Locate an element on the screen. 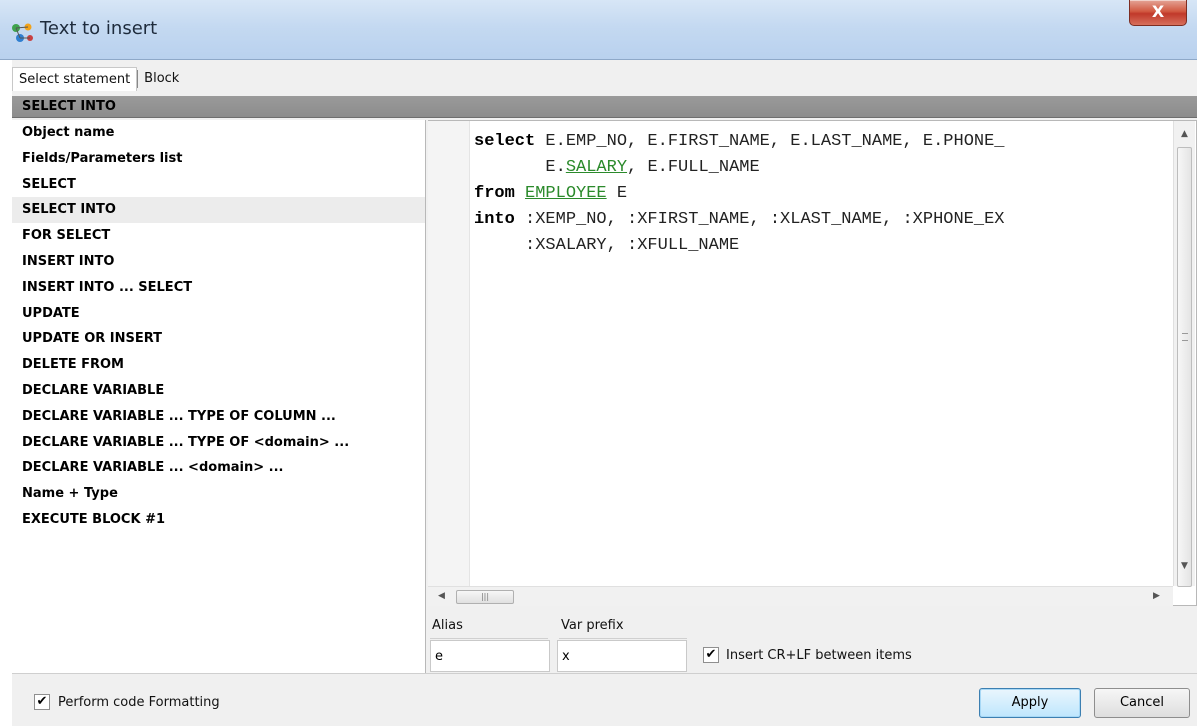 The image size is (1197, 726). list-item-insert-into: INSERT INTO is located at coordinates (218, 262).